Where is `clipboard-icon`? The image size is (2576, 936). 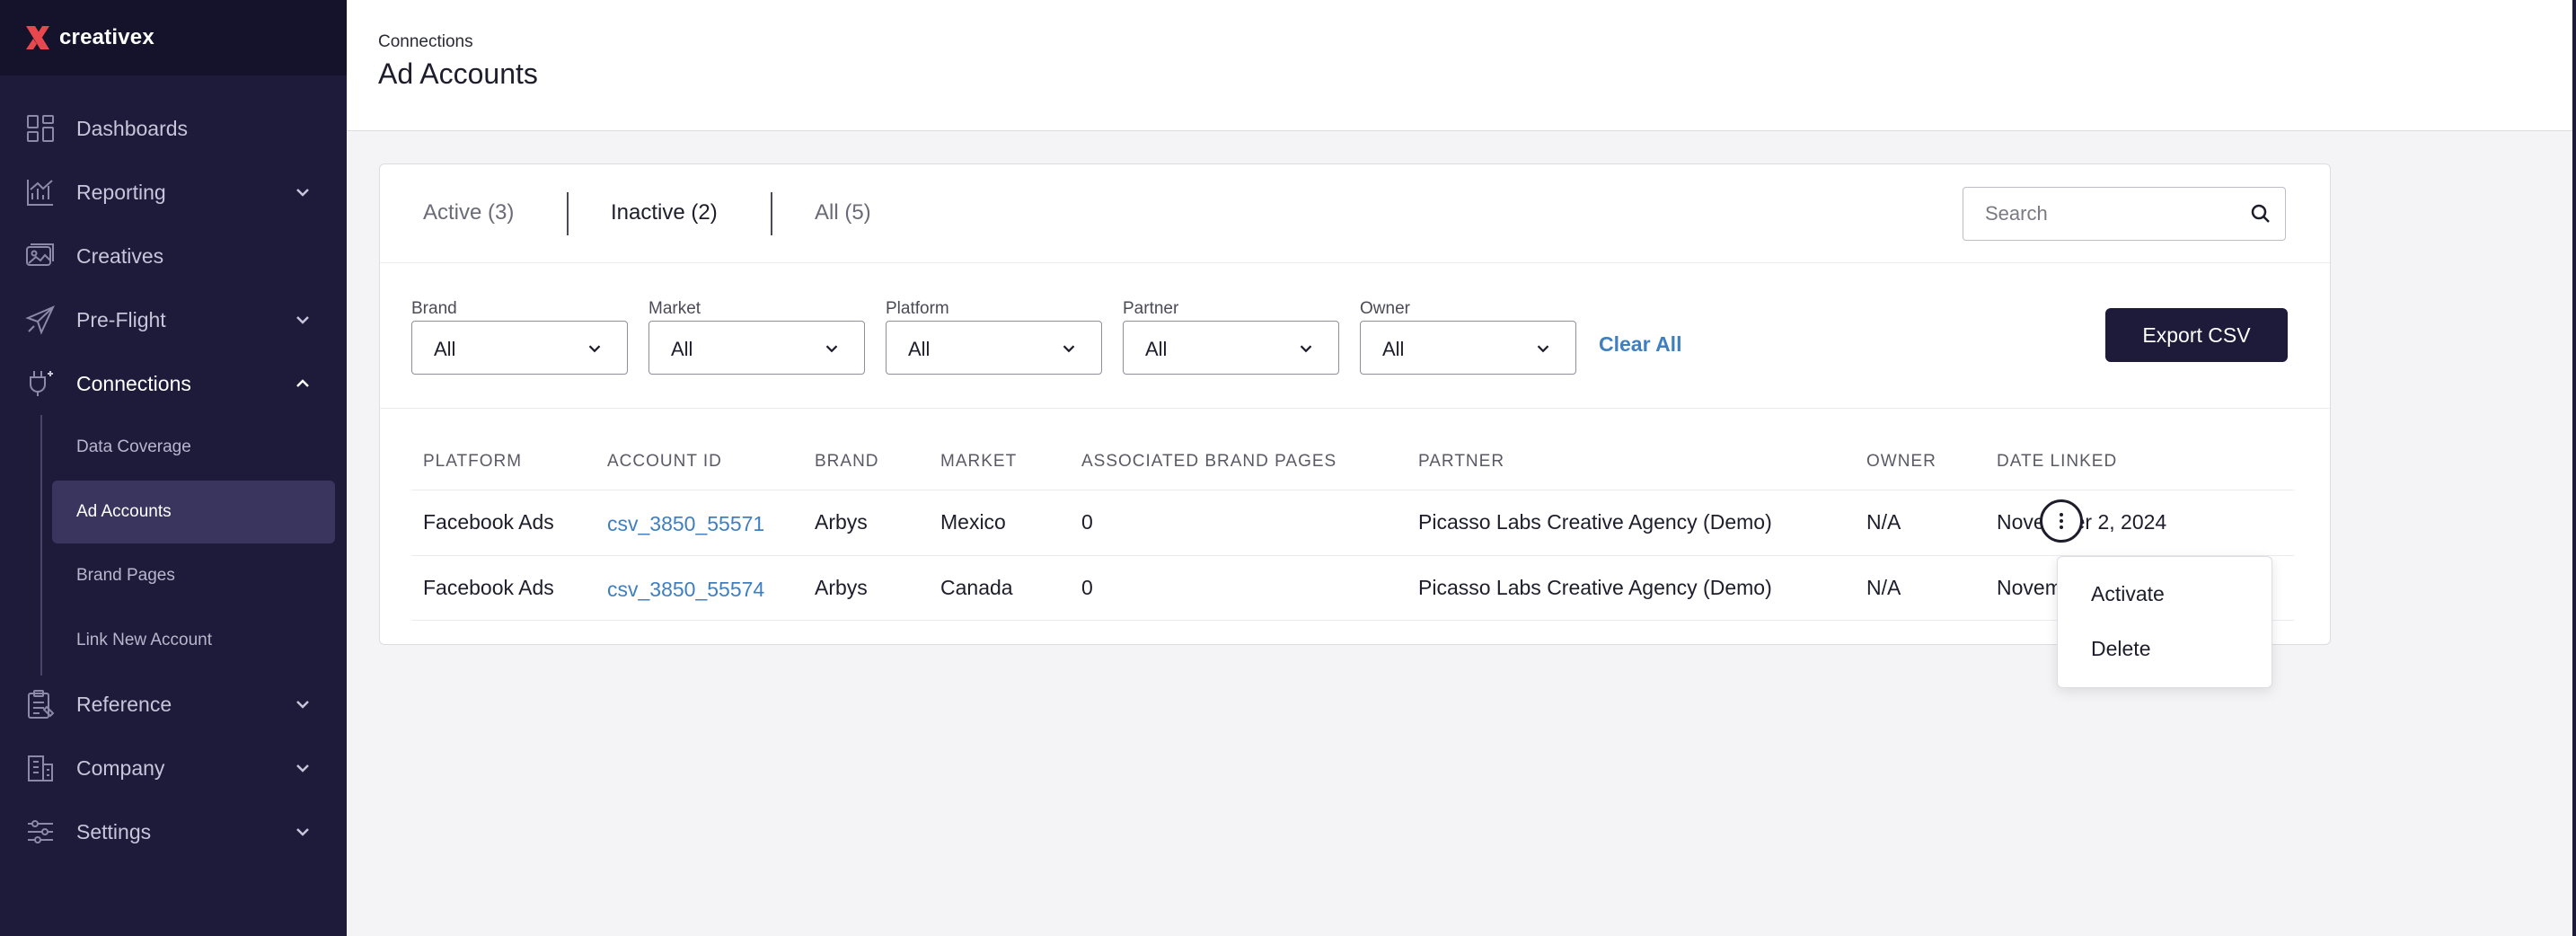
clipboard-icon is located at coordinates (40, 704).